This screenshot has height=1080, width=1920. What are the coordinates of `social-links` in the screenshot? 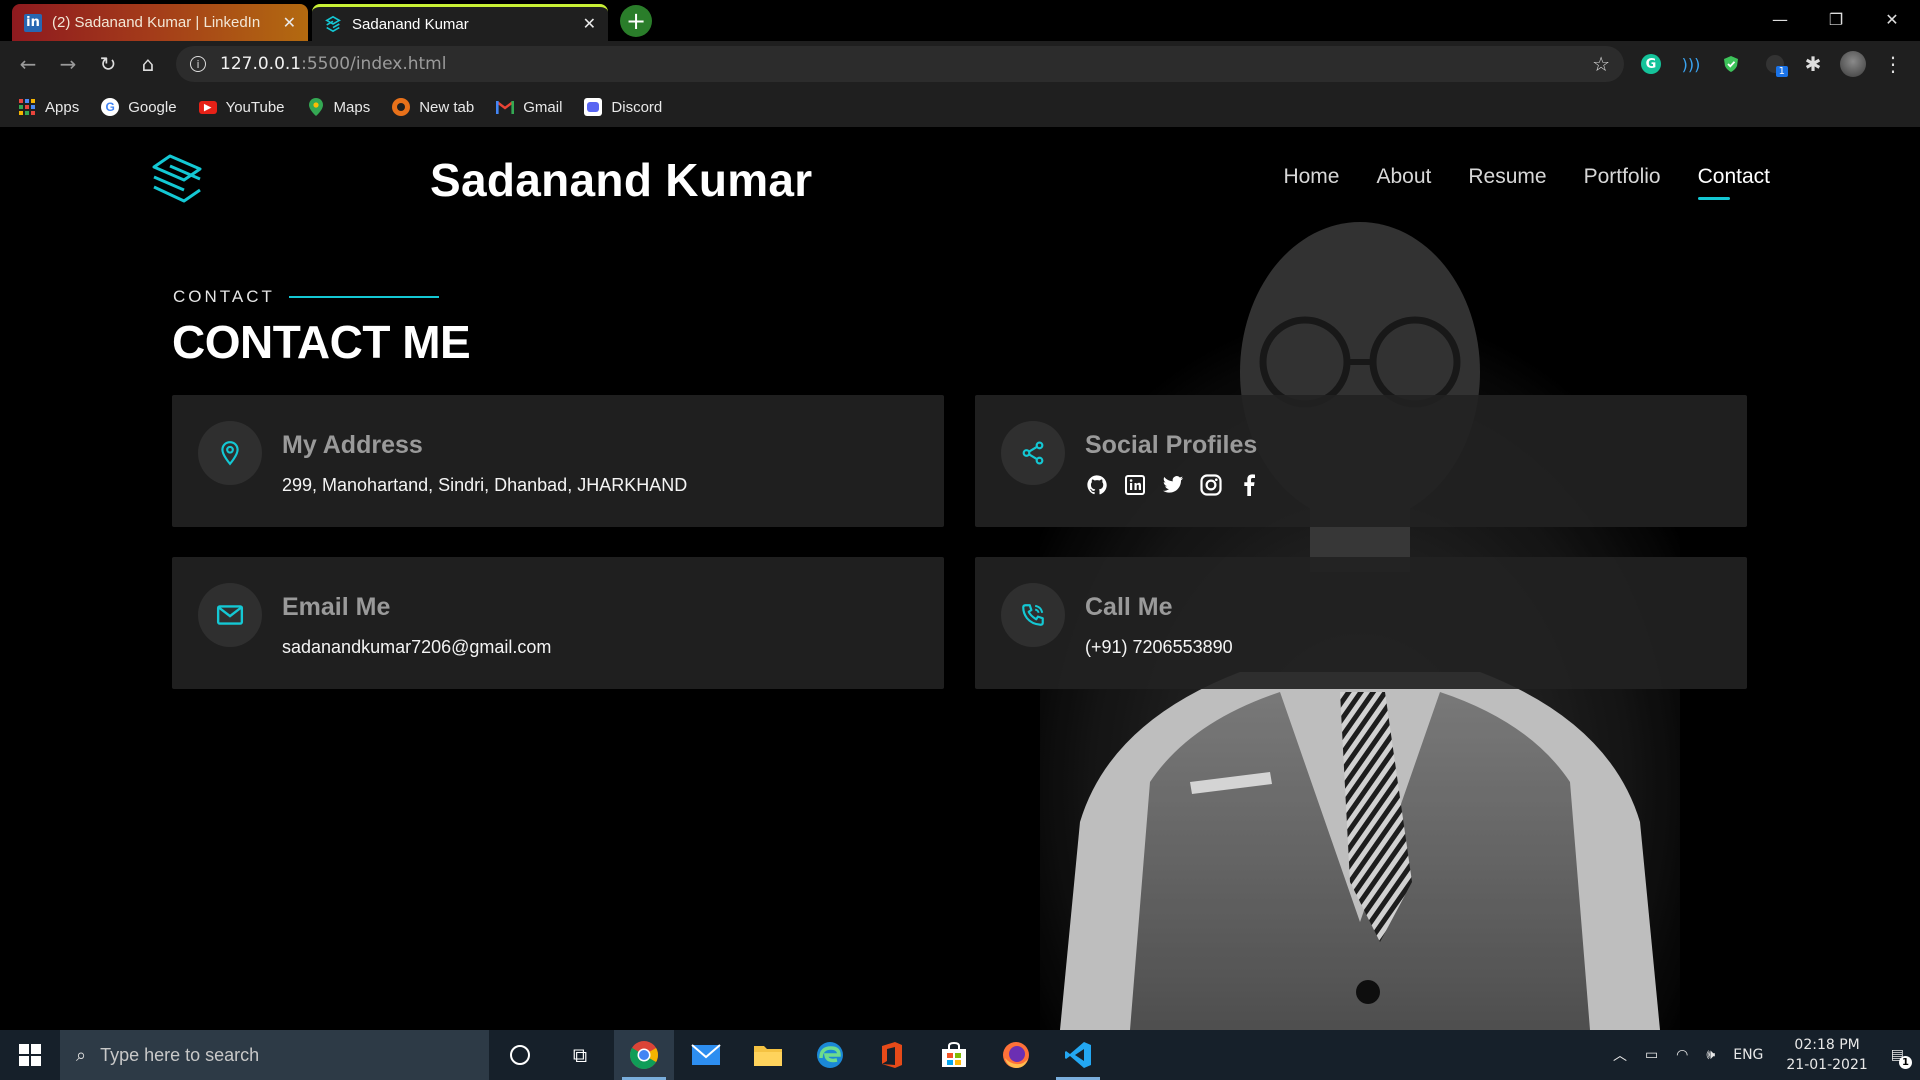 It's located at (1173, 485).